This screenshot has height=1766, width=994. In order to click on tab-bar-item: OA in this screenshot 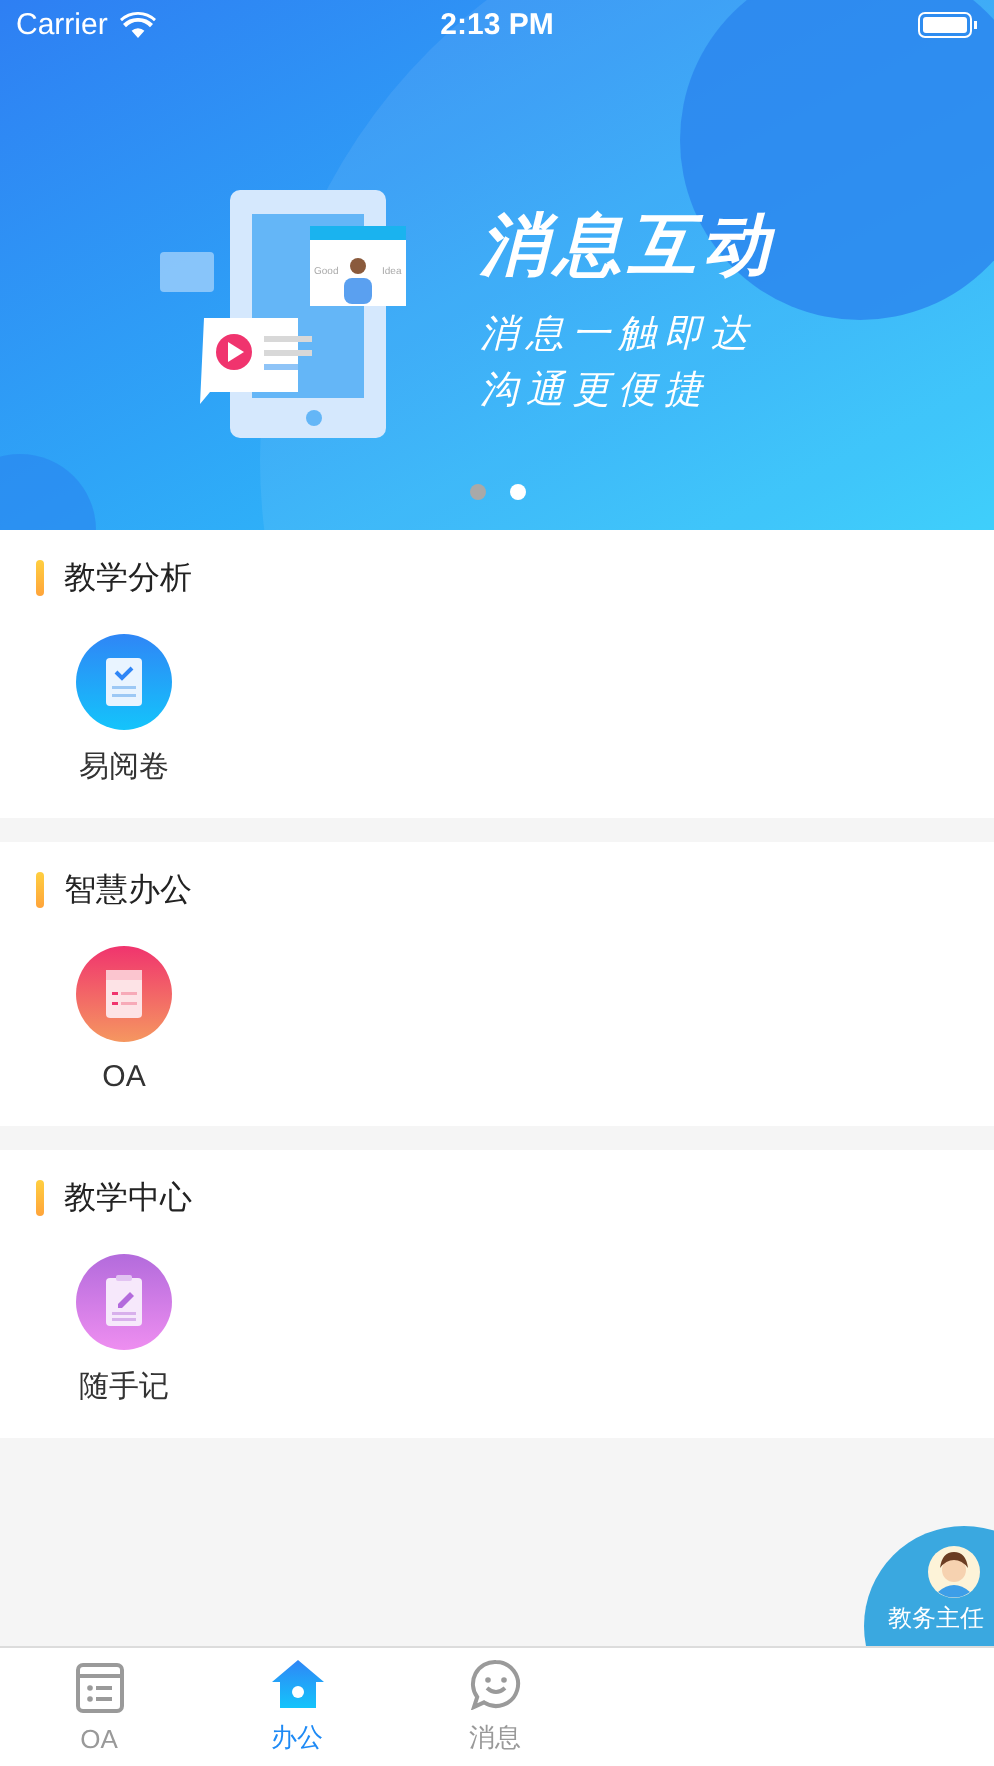, I will do `click(99, 1707)`.